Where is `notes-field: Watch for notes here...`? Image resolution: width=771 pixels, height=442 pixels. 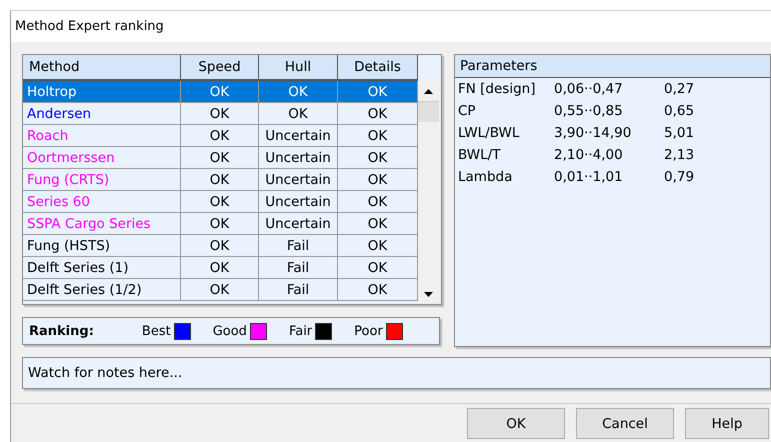 notes-field: Watch for notes here... is located at coordinates (396, 373).